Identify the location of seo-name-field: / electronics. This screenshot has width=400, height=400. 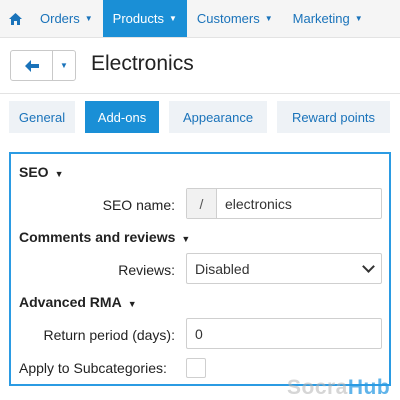
(284, 203).